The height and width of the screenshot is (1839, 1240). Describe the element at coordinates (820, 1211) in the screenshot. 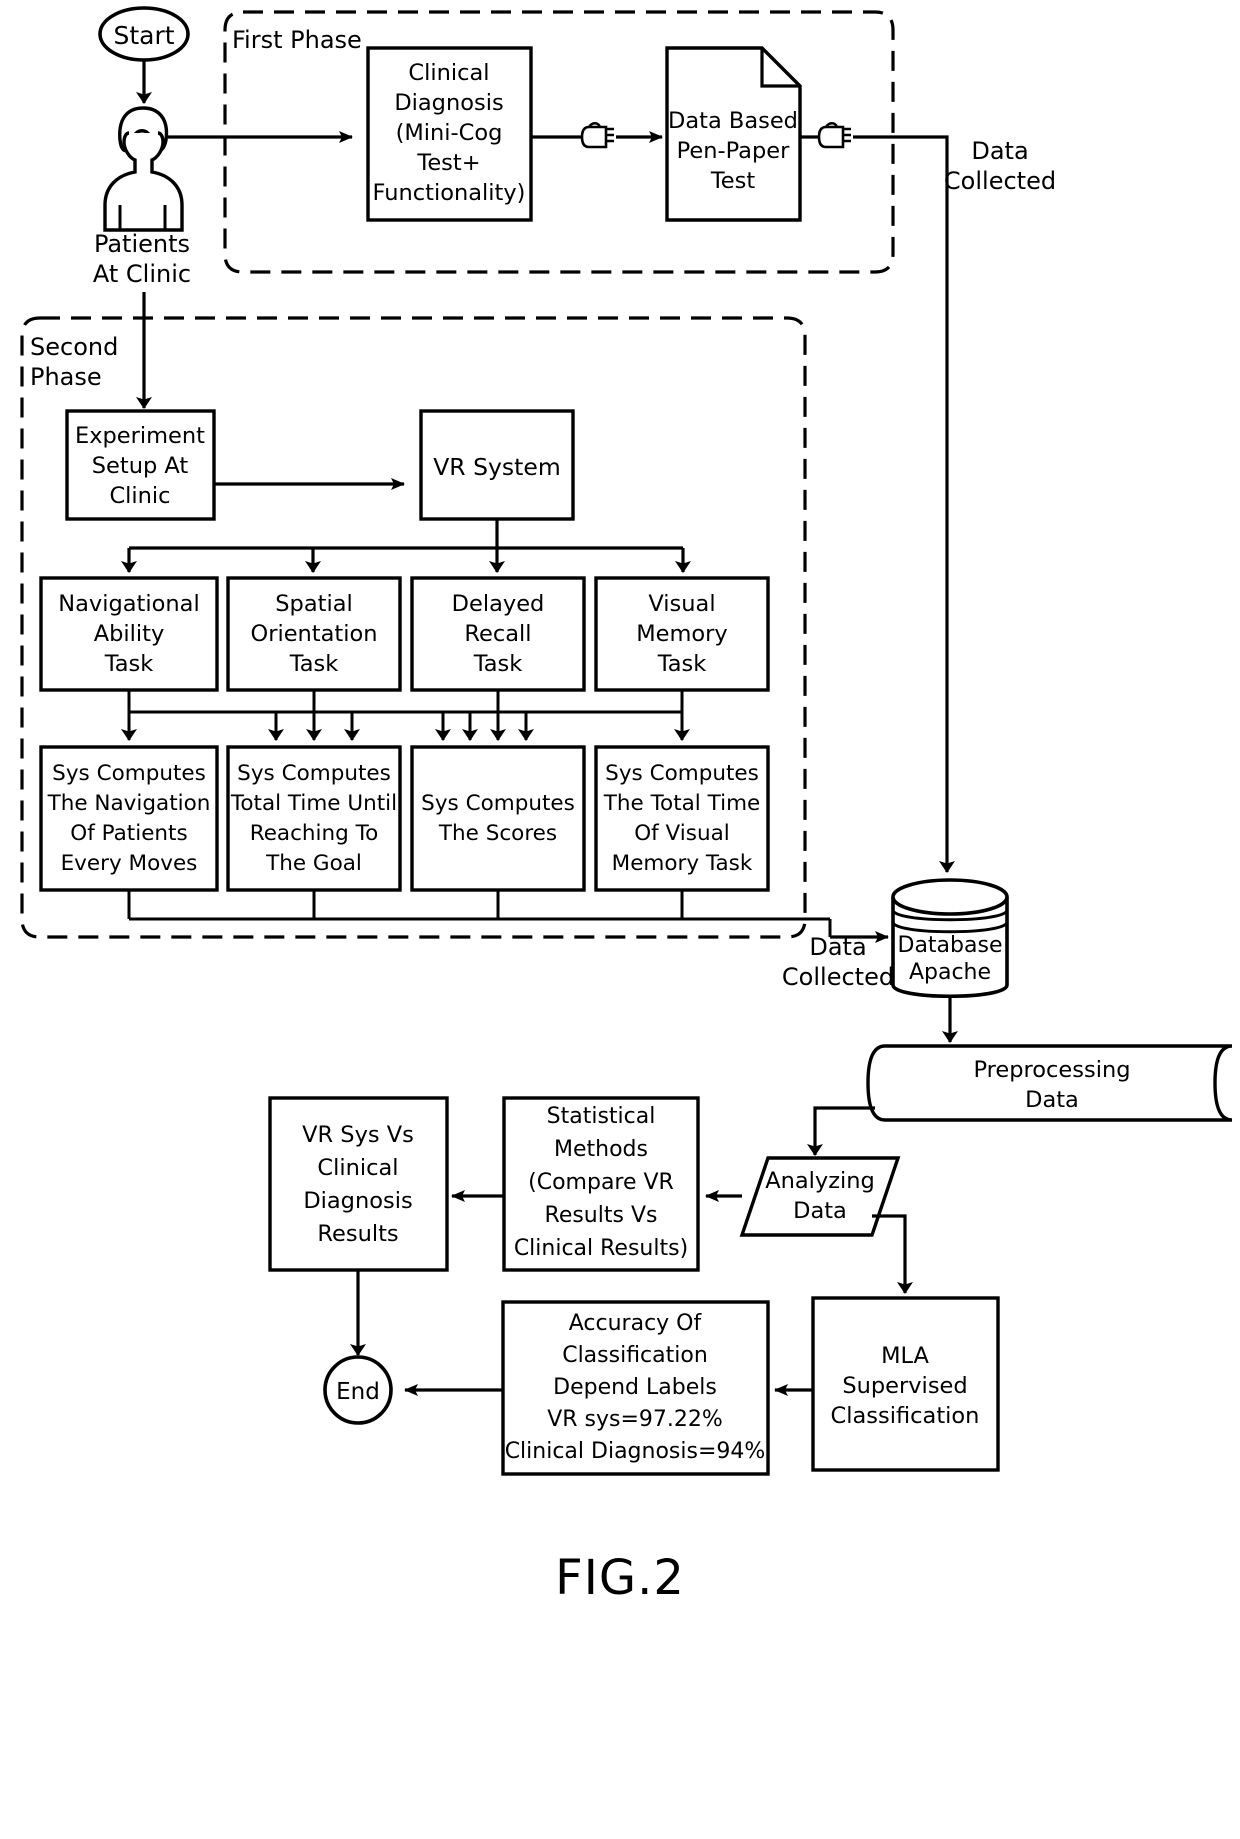

I see `analyzing-line-1: Data` at that location.